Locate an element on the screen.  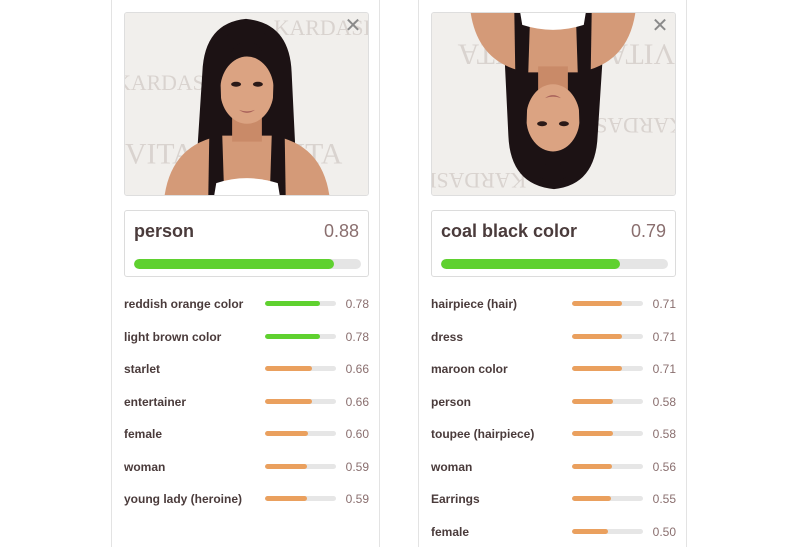
portrait-image-rotated: KARDASHIAN VITA VITA KARDASHIAN is located at coordinates (553, 104).